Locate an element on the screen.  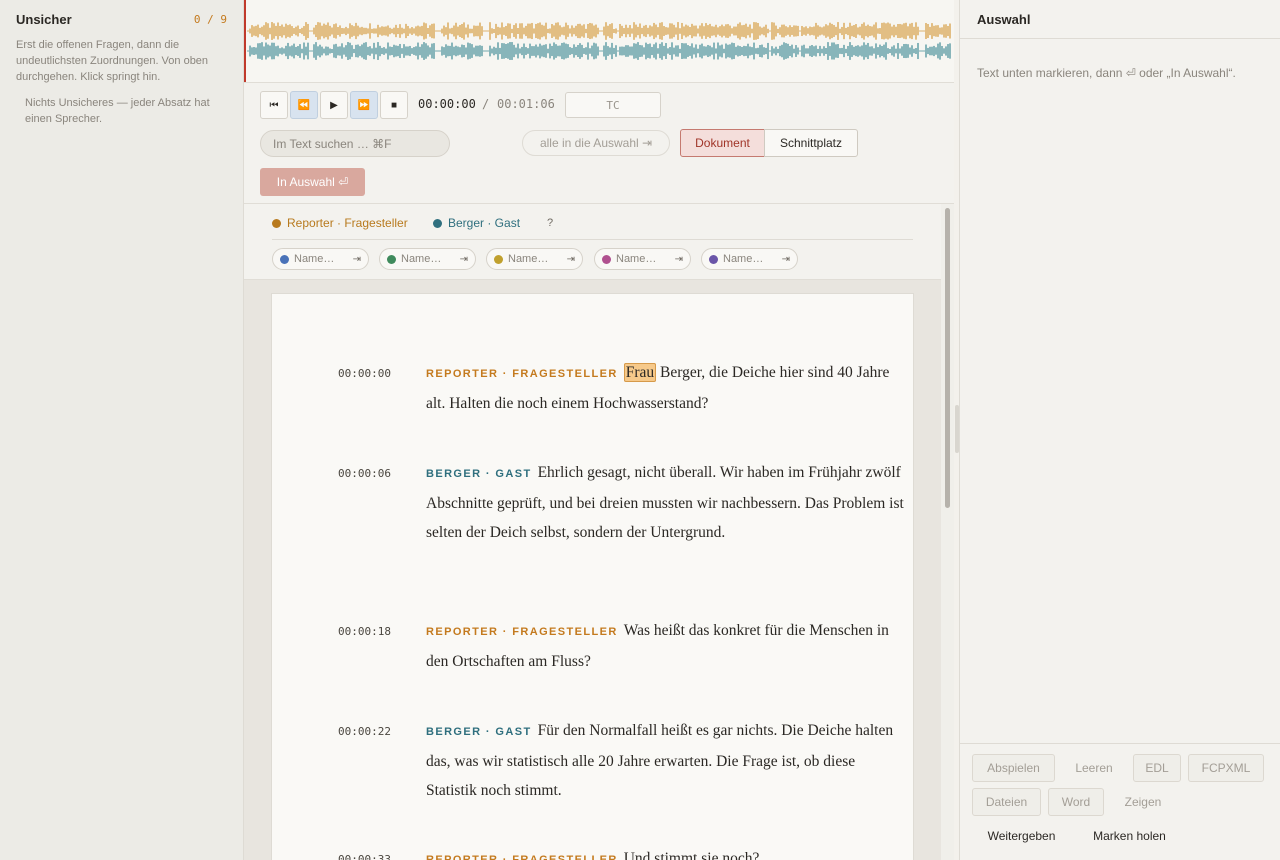
rewind-button: ⏪ is located at coordinates (304, 105).